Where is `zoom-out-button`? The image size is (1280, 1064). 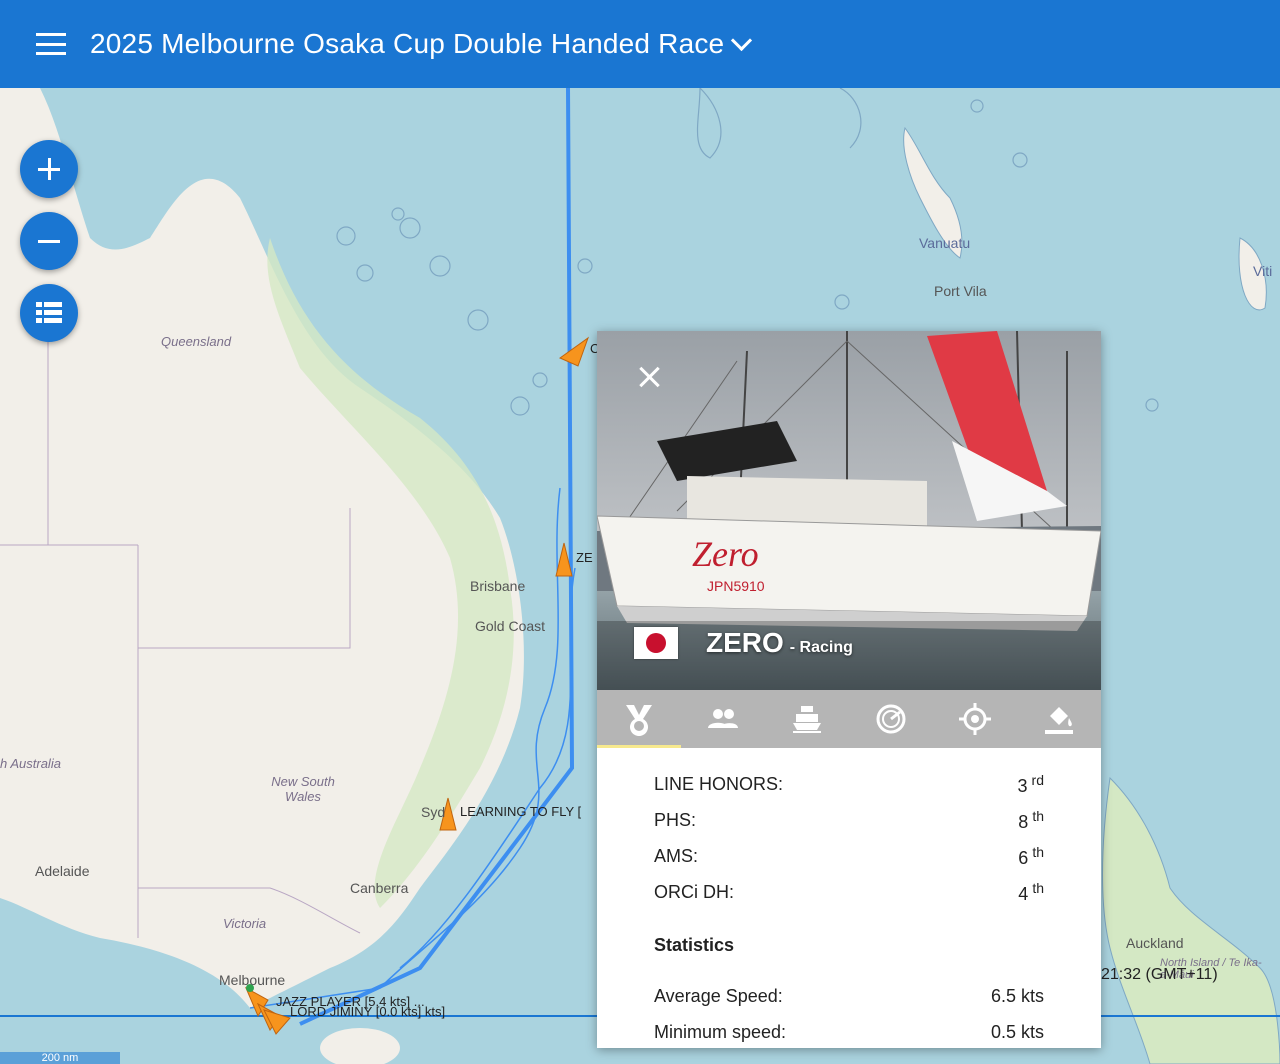
zoom-out-button is located at coordinates (49, 241).